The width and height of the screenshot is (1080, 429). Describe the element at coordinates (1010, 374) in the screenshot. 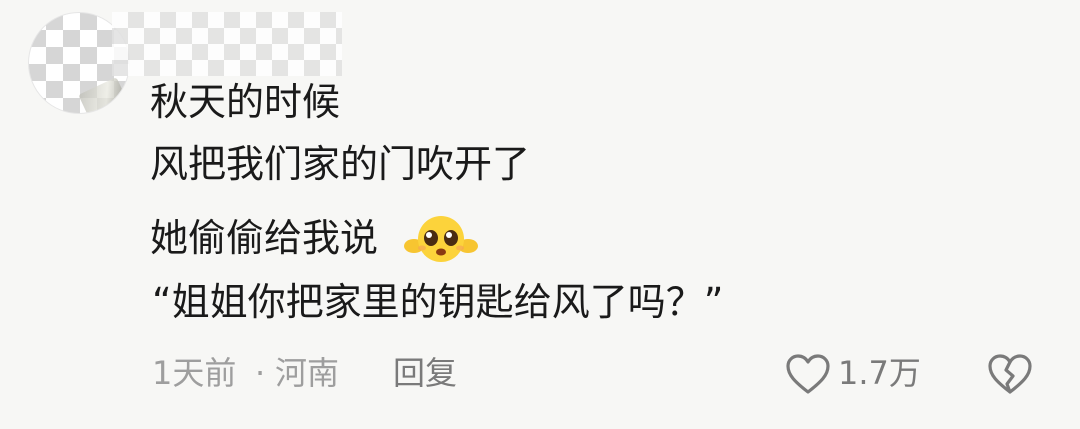

I see `broken-heart-icon` at that location.